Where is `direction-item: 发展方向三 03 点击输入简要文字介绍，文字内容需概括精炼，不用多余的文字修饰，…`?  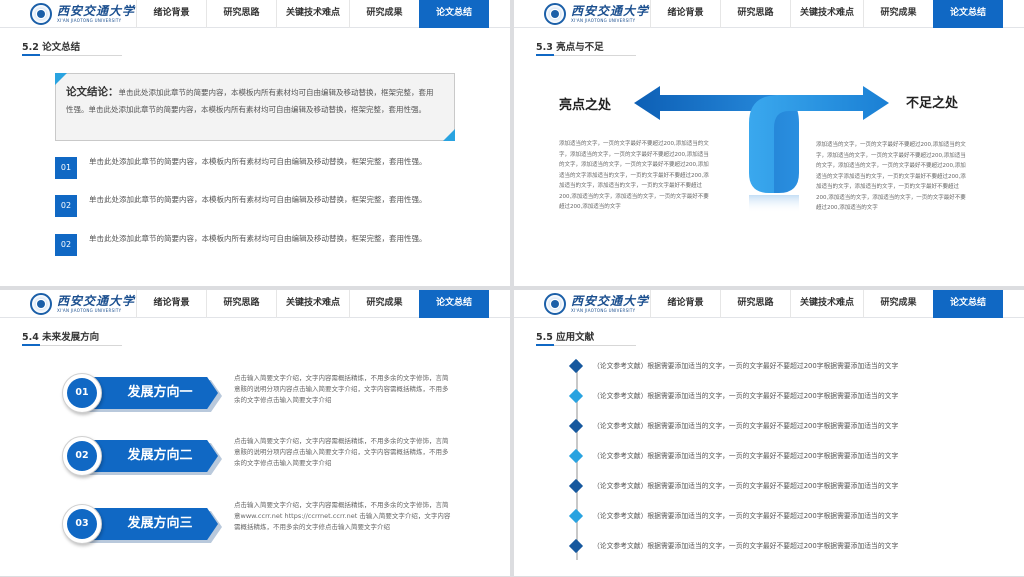
direction-item: 发展方向三 03 点击输入简要文字介绍，文字内容需概括精炼，不用多余的文字修饰，… is located at coordinates (272, 522).